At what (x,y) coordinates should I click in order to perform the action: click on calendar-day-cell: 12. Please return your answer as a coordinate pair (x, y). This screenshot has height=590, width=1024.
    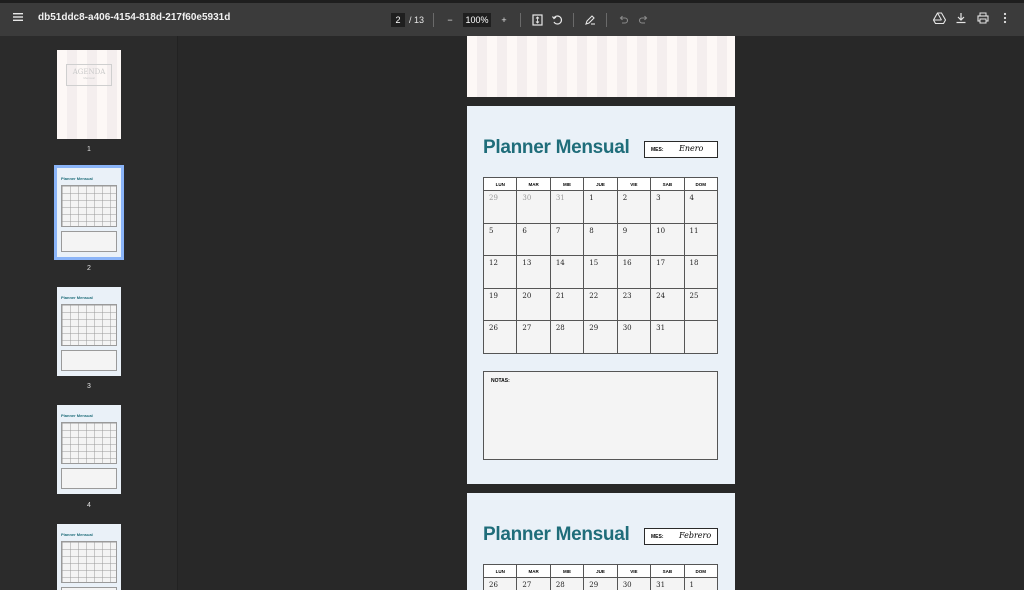
    Looking at the image, I should click on (500, 272).